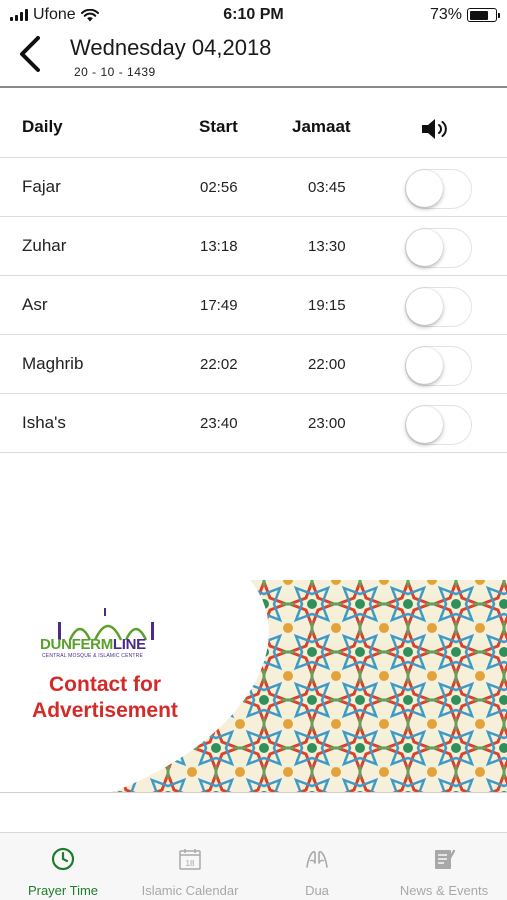 The height and width of the screenshot is (900, 507). Describe the element at coordinates (436, 131) in the screenshot. I see `speaker-icon` at that location.